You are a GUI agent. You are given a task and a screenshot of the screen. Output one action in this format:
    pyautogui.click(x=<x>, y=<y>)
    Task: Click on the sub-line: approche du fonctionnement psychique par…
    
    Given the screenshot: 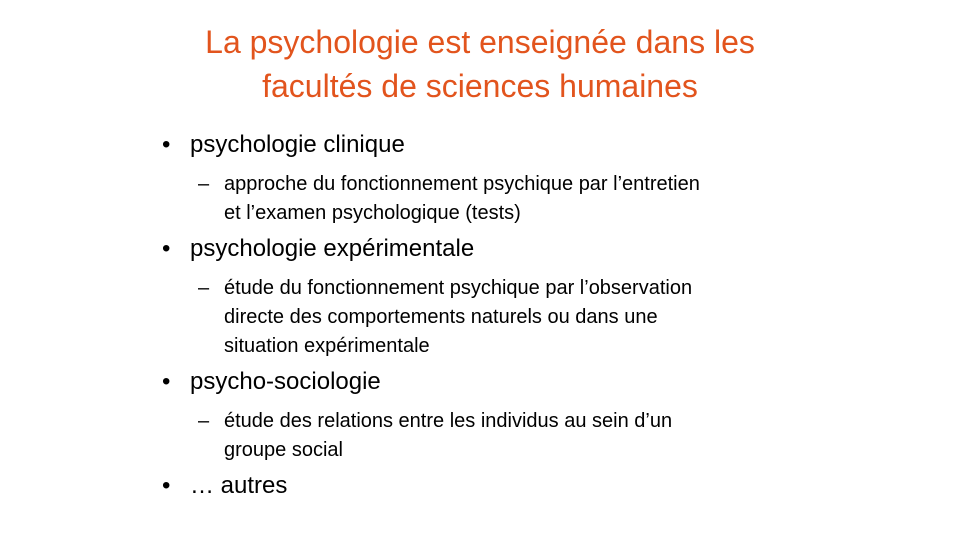 What is the action you would take?
    pyautogui.click(x=462, y=184)
    